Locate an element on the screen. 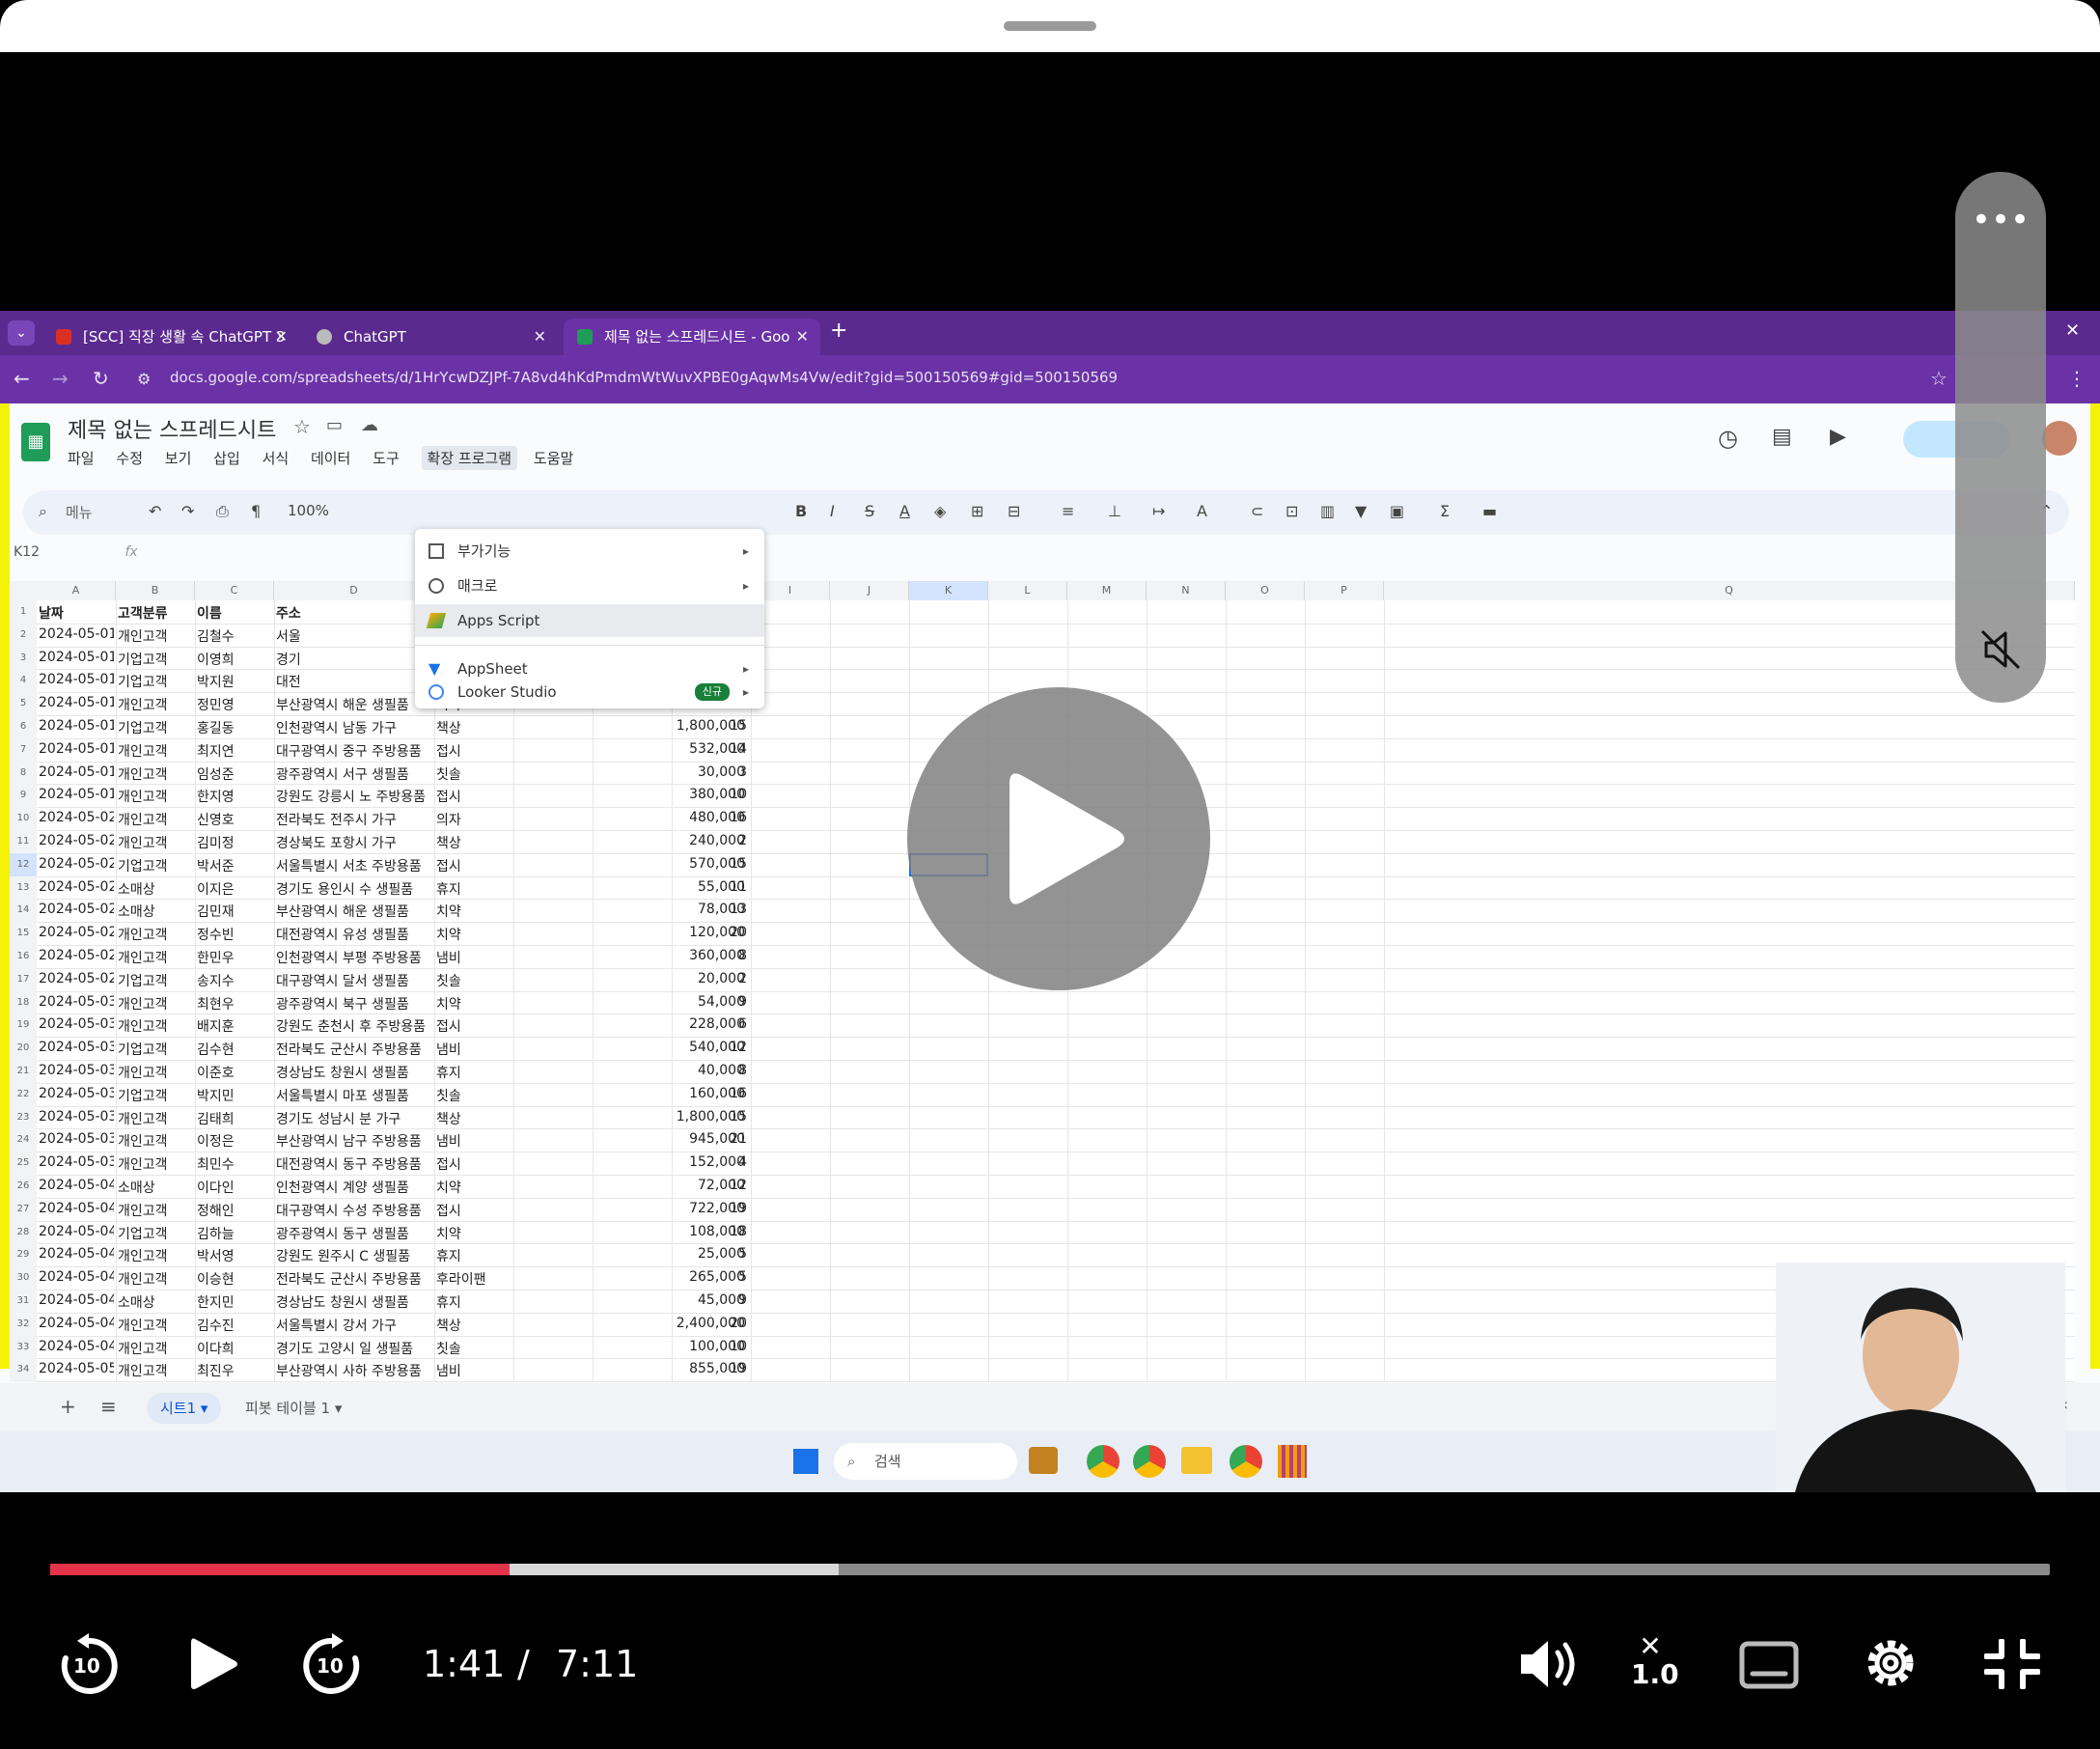  row-header: 16 is located at coordinates (23, 957).